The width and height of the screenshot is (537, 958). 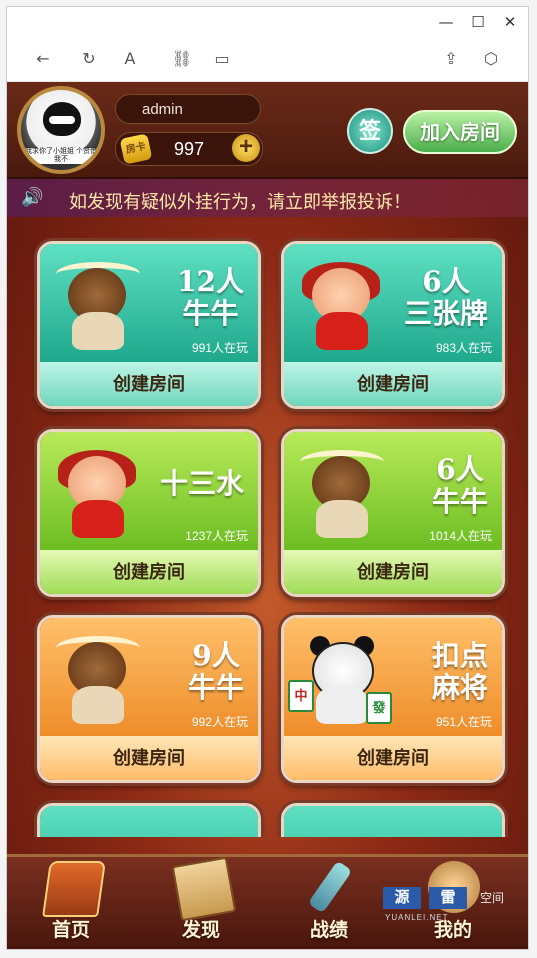 What do you see at coordinates (200, 930) in the screenshot?
I see `nav-discover-label: 发现` at bounding box center [200, 930].